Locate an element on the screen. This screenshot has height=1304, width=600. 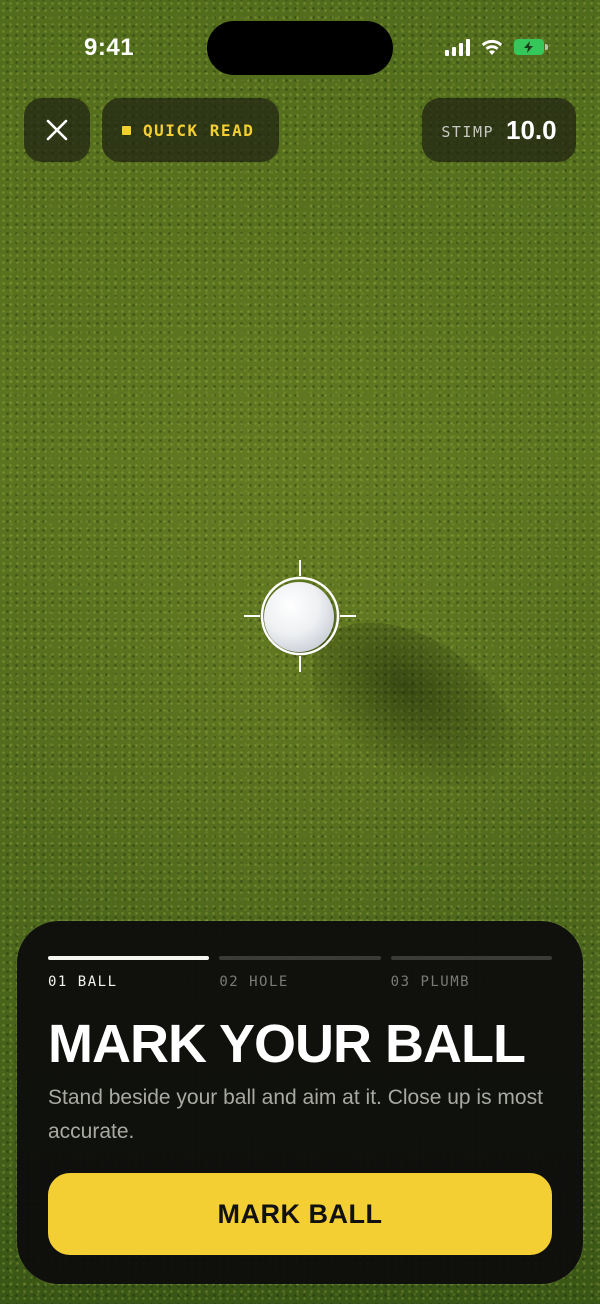
step-hole: 02 HOLE is located at coordinates (254, 982).